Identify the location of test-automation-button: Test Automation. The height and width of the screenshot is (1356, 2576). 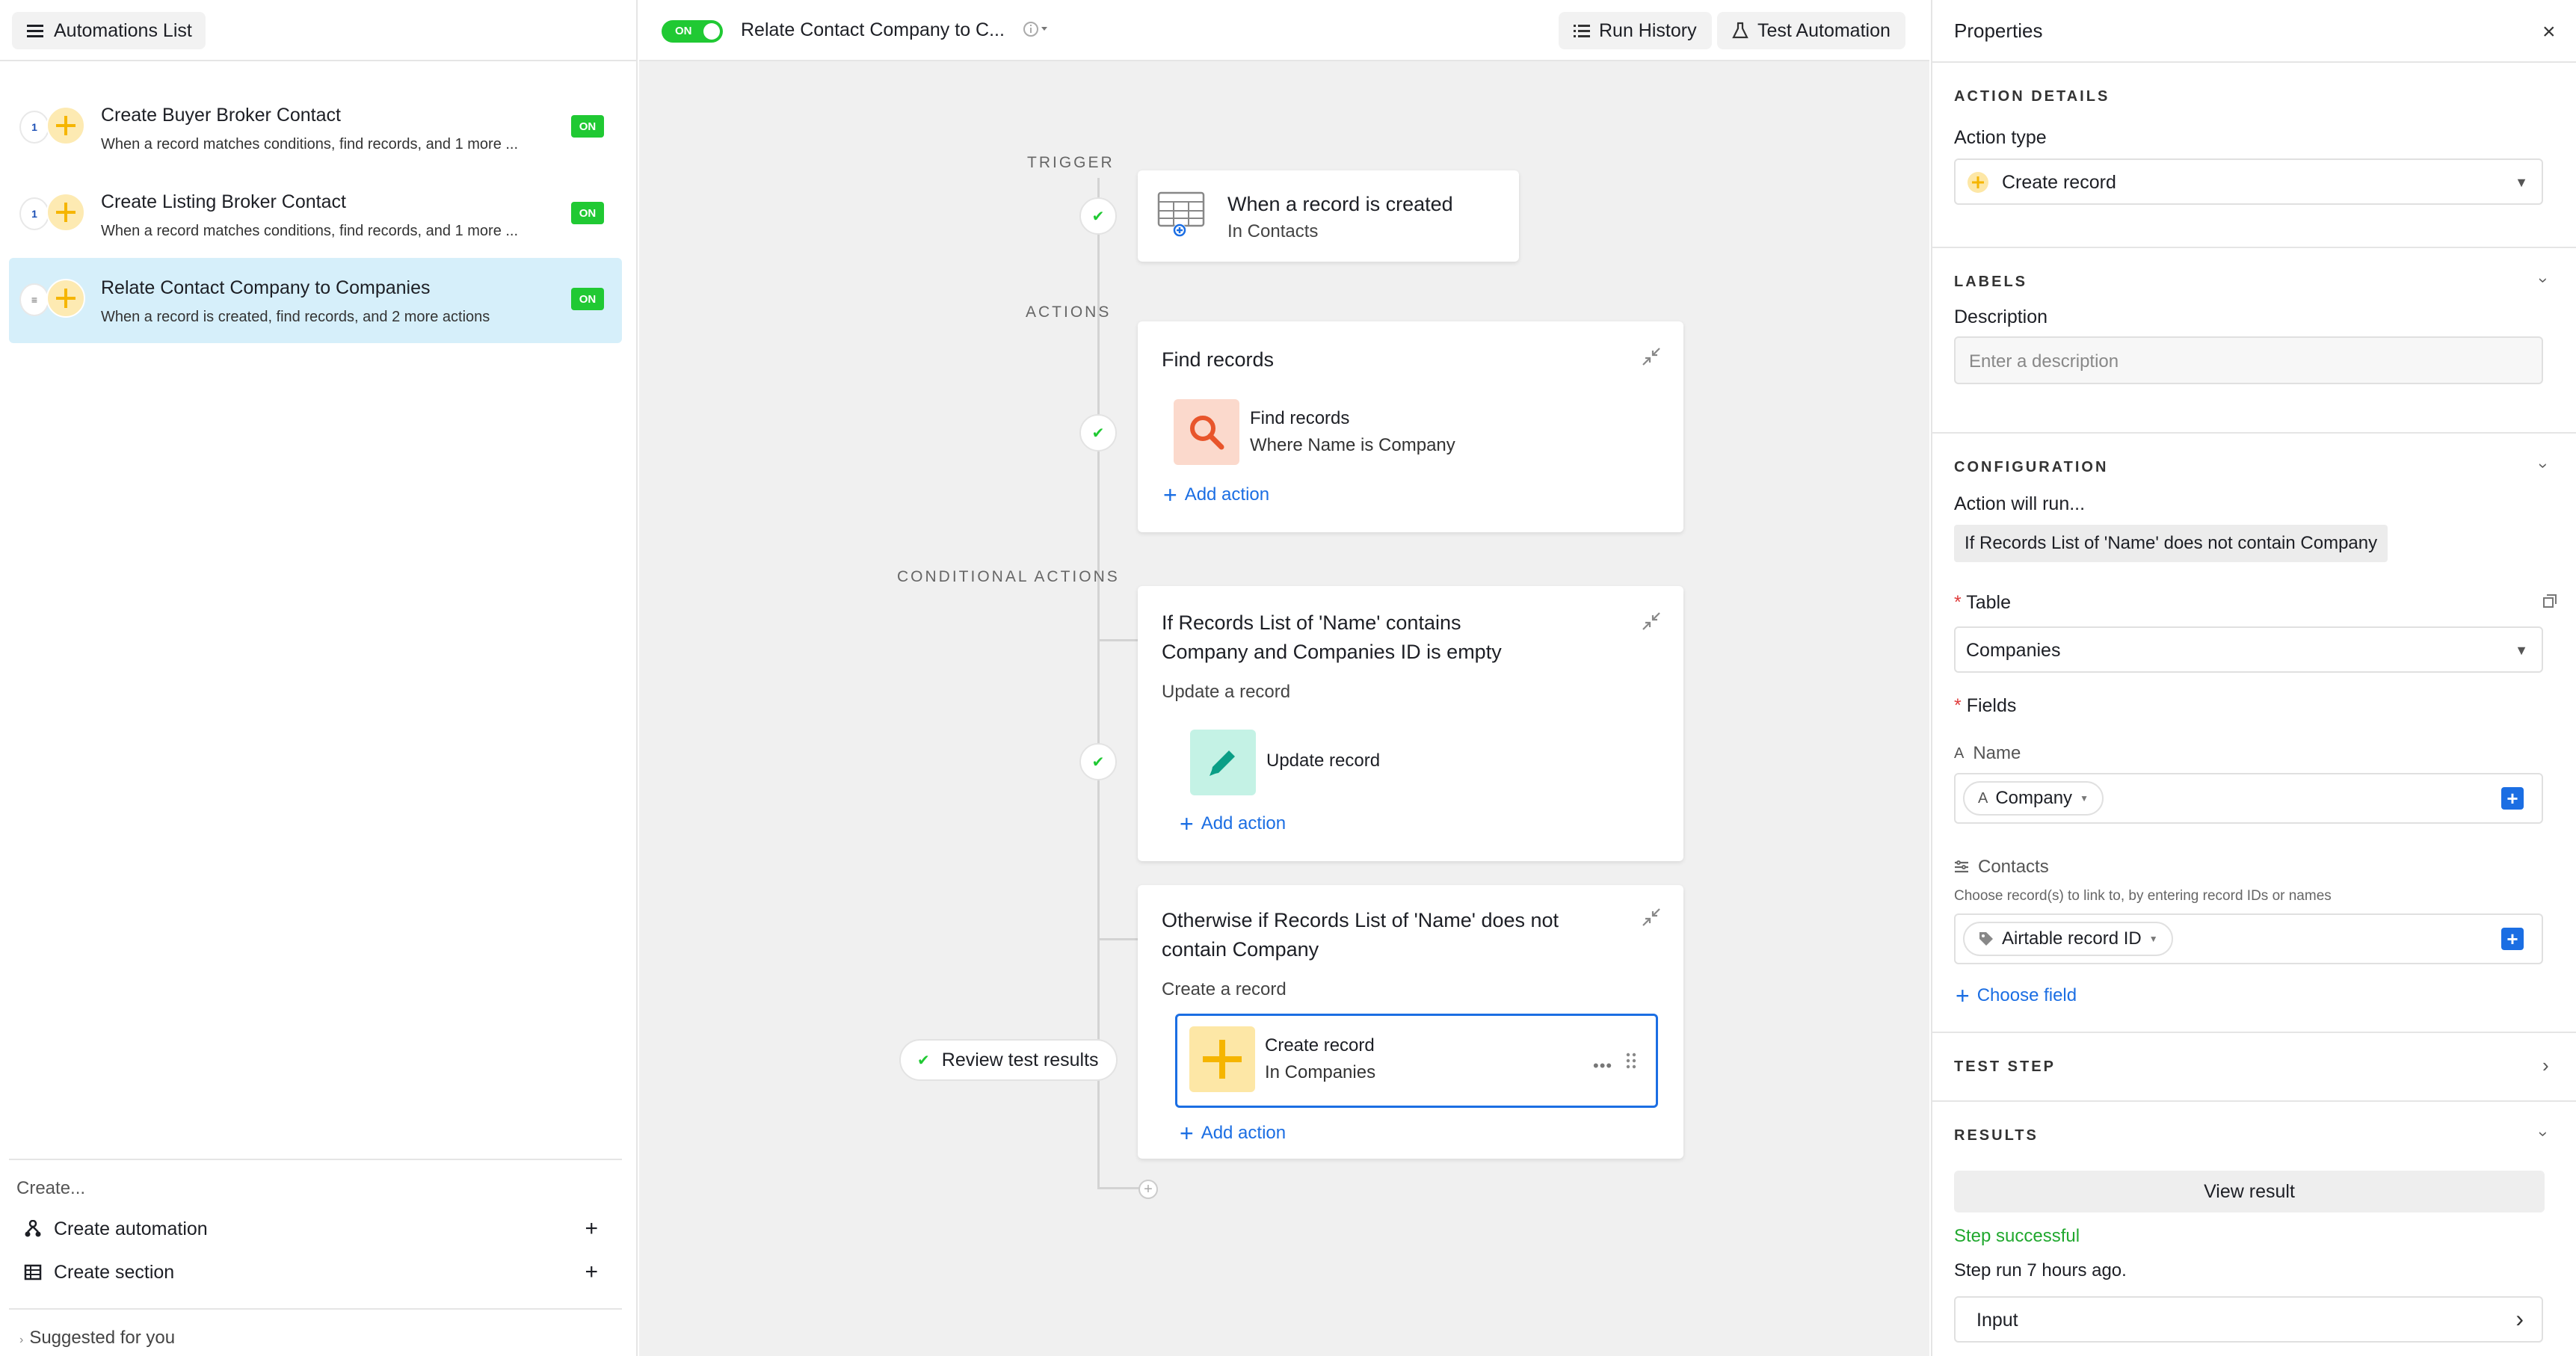
(1811, 30).